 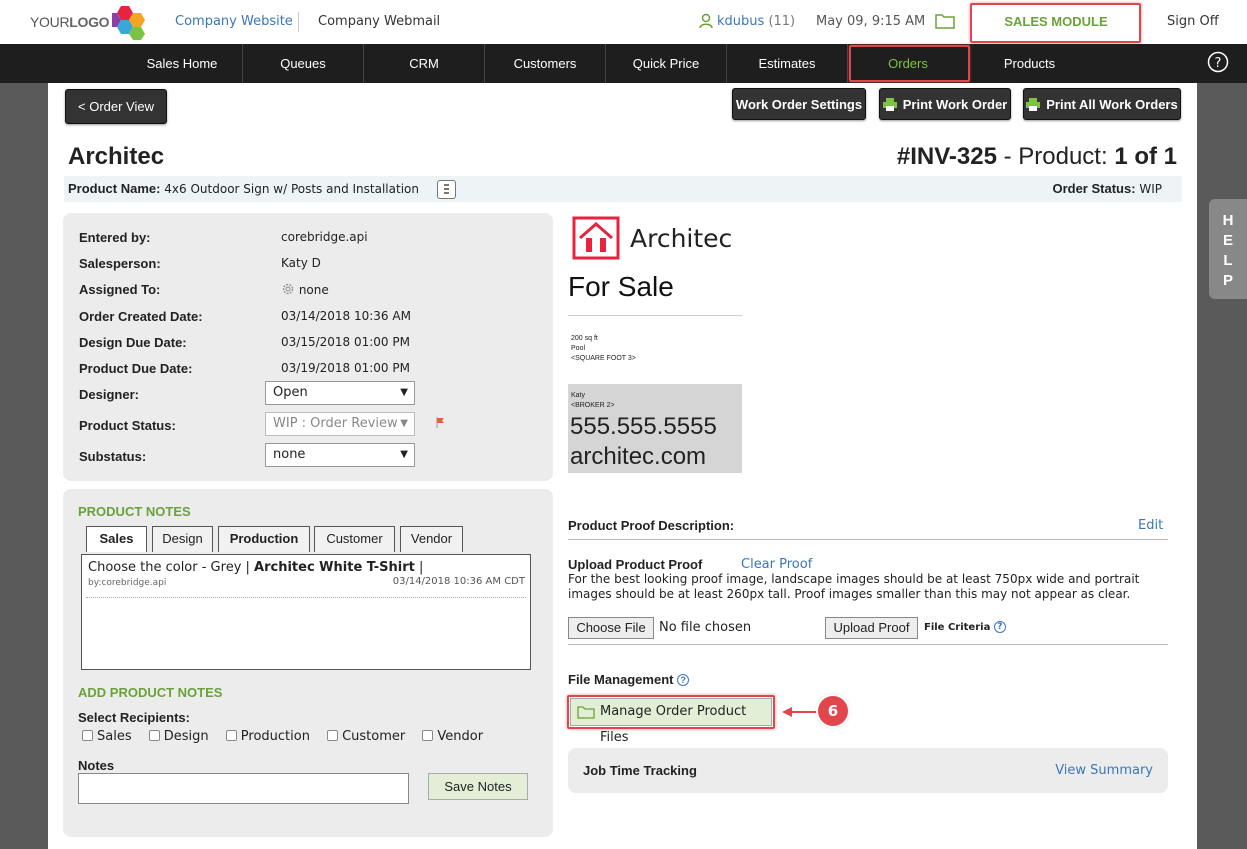 I want to click on proof-headline: For Sale, so click(x=621, y=286).